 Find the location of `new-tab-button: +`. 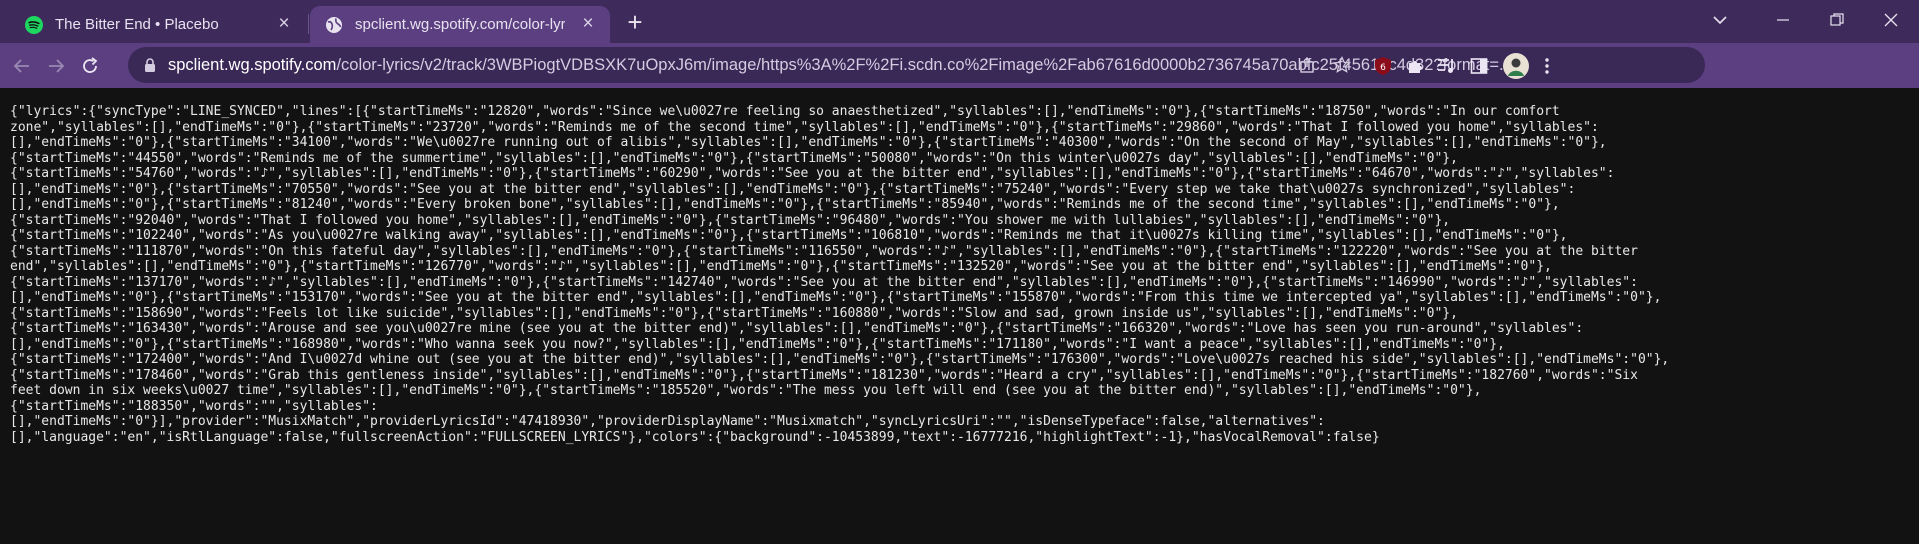

new-tab-button: + is located at coordinates (635, 23).